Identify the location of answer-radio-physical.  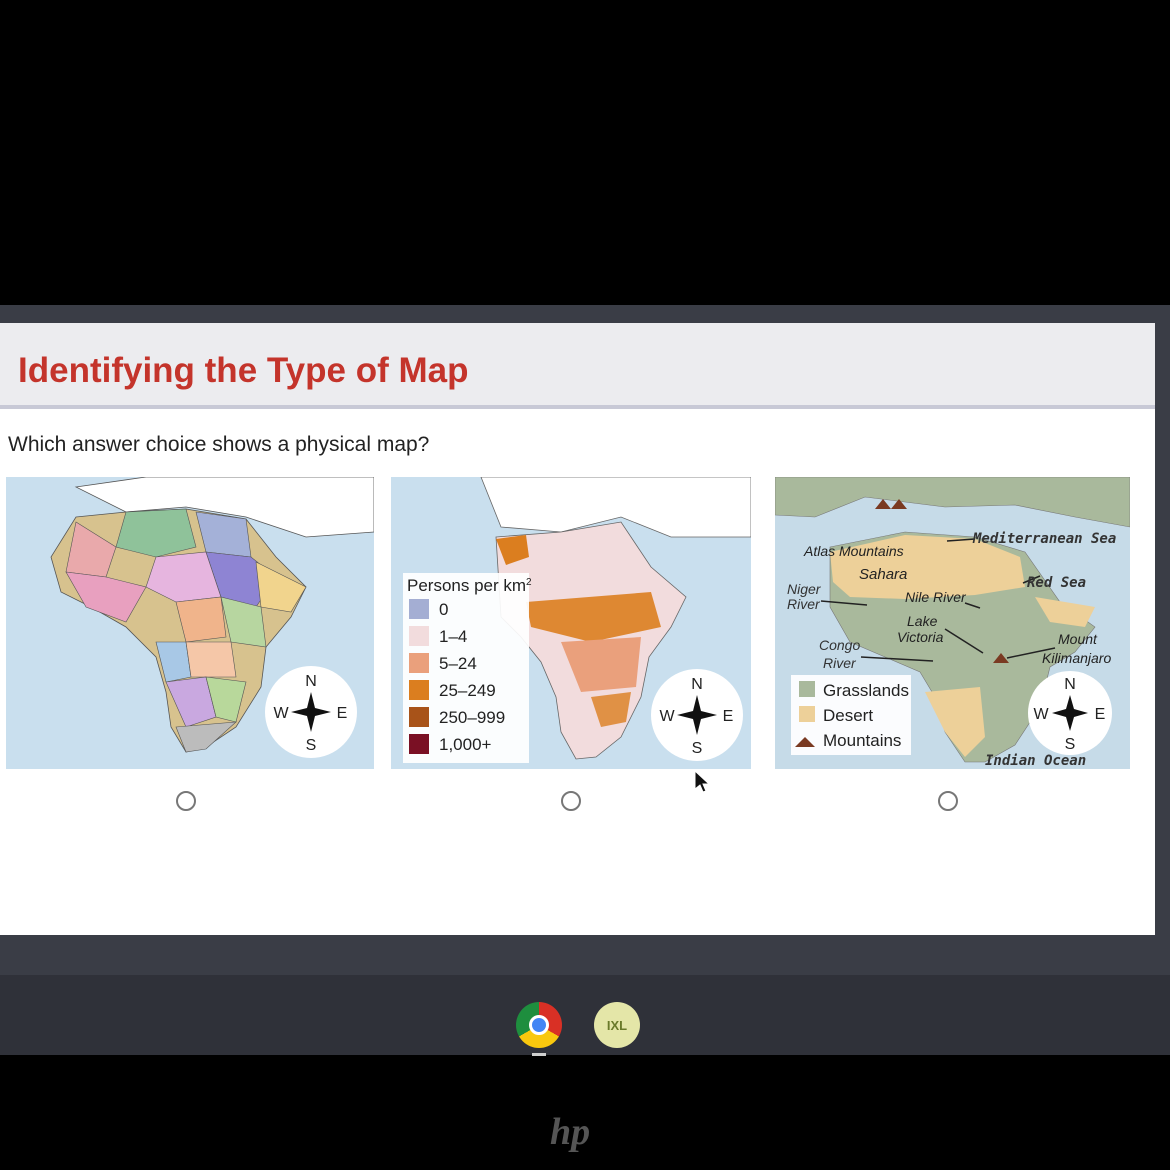
(948, 801).